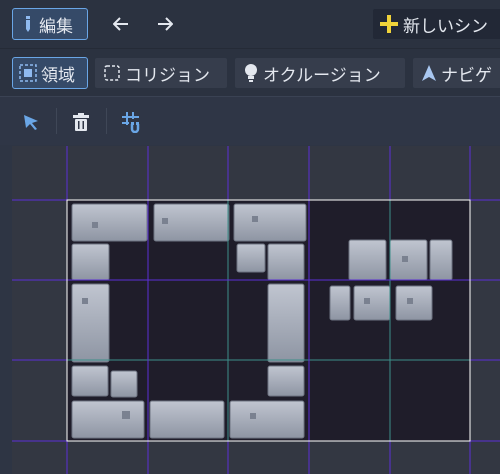 The width and height of the screenshot is (500, 474). What do you see at coordinates (445, 26) in the screenshot?
I see `new-scene-label: 新しいシン` at bounding box center [445, 26].